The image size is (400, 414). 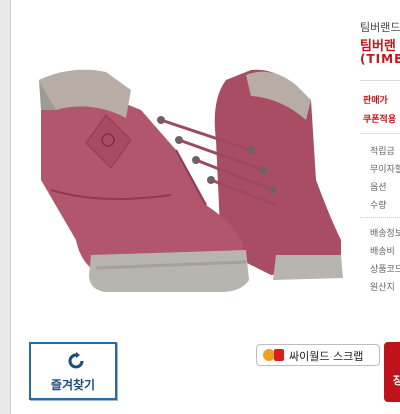 I want to click on scrap-icon, so click(x=279, y=355).